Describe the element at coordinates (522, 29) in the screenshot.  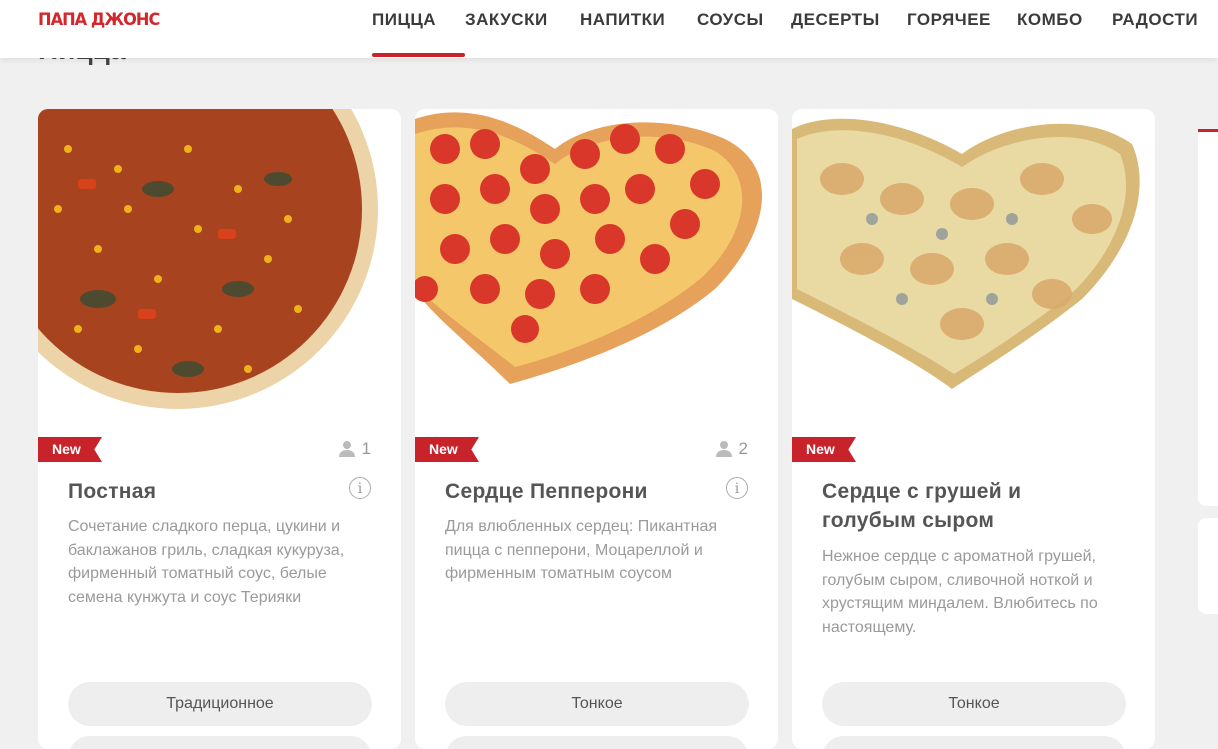
I see `nav-snacks: ЗАКУСКИ` at that location.